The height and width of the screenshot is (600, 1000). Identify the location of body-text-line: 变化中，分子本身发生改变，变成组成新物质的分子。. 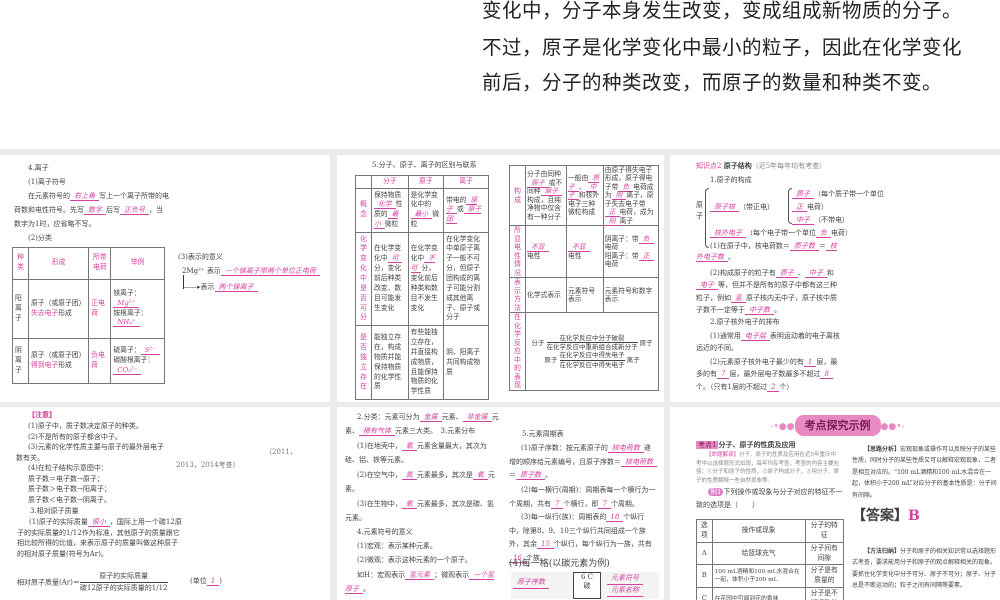
(722, 11).